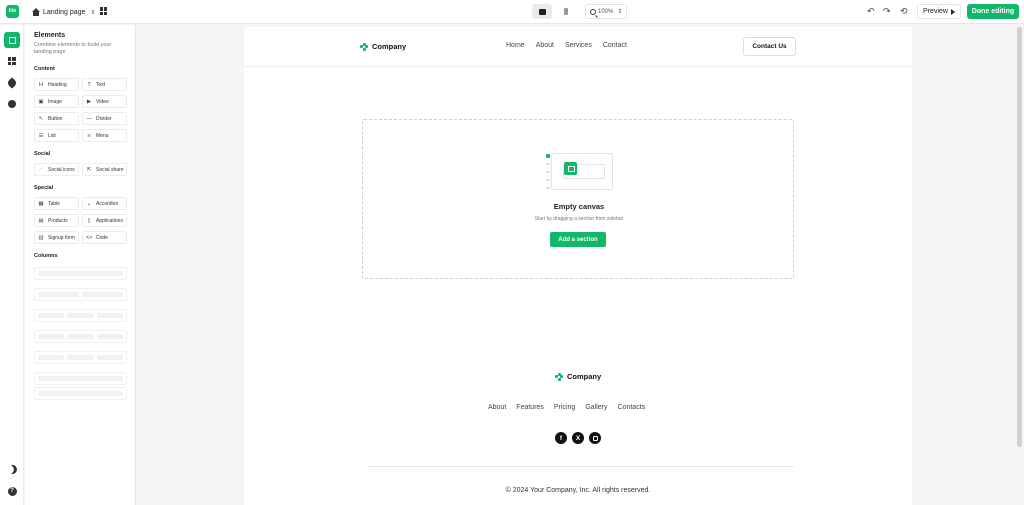 The width and height of the screenshot is (1024, 505). What do you see at coordinates (12, 265) in the screenshot?
I see `icon-rail: ?` at bounding box center [12, 265].